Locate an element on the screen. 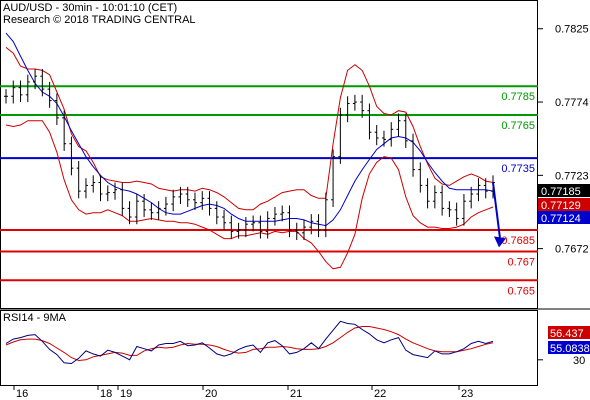  x-tick-label: 21 is located at coordinates (296, 394).